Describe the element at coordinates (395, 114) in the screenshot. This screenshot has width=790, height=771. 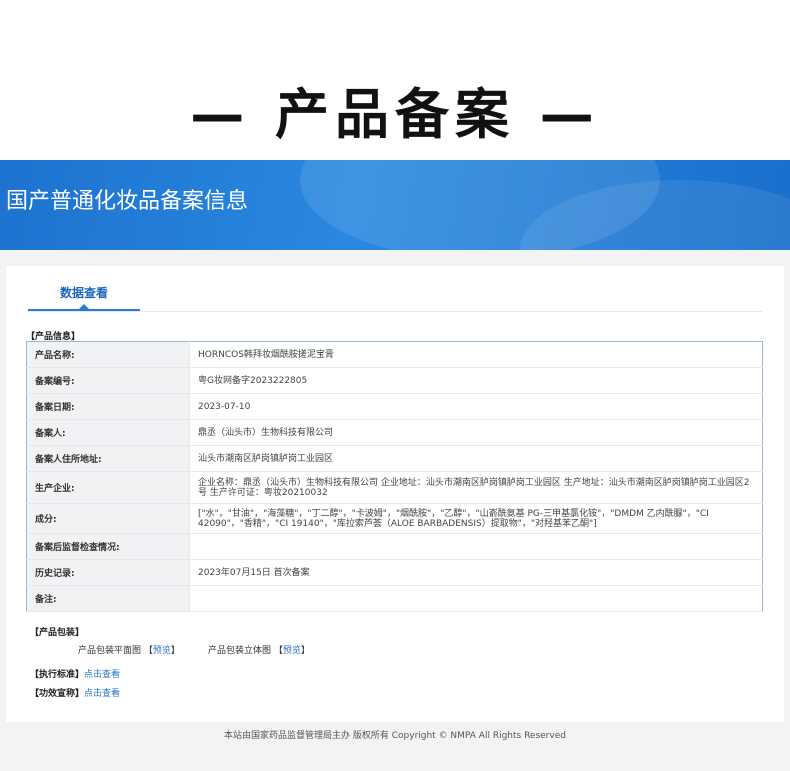
I see `page-title: — 产品备案 —` at that location.